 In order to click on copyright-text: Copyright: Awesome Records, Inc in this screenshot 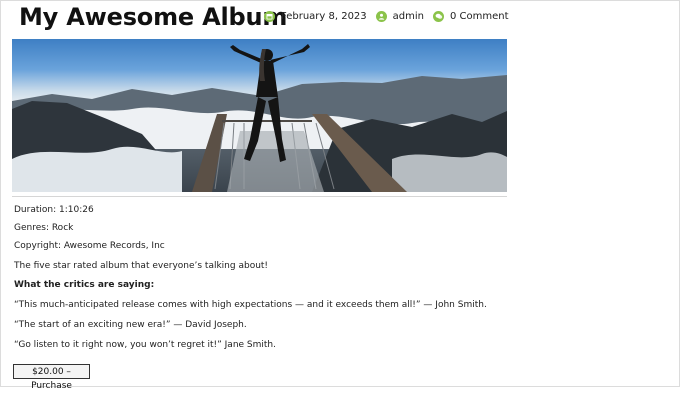, I will do `click(89, 246)`.